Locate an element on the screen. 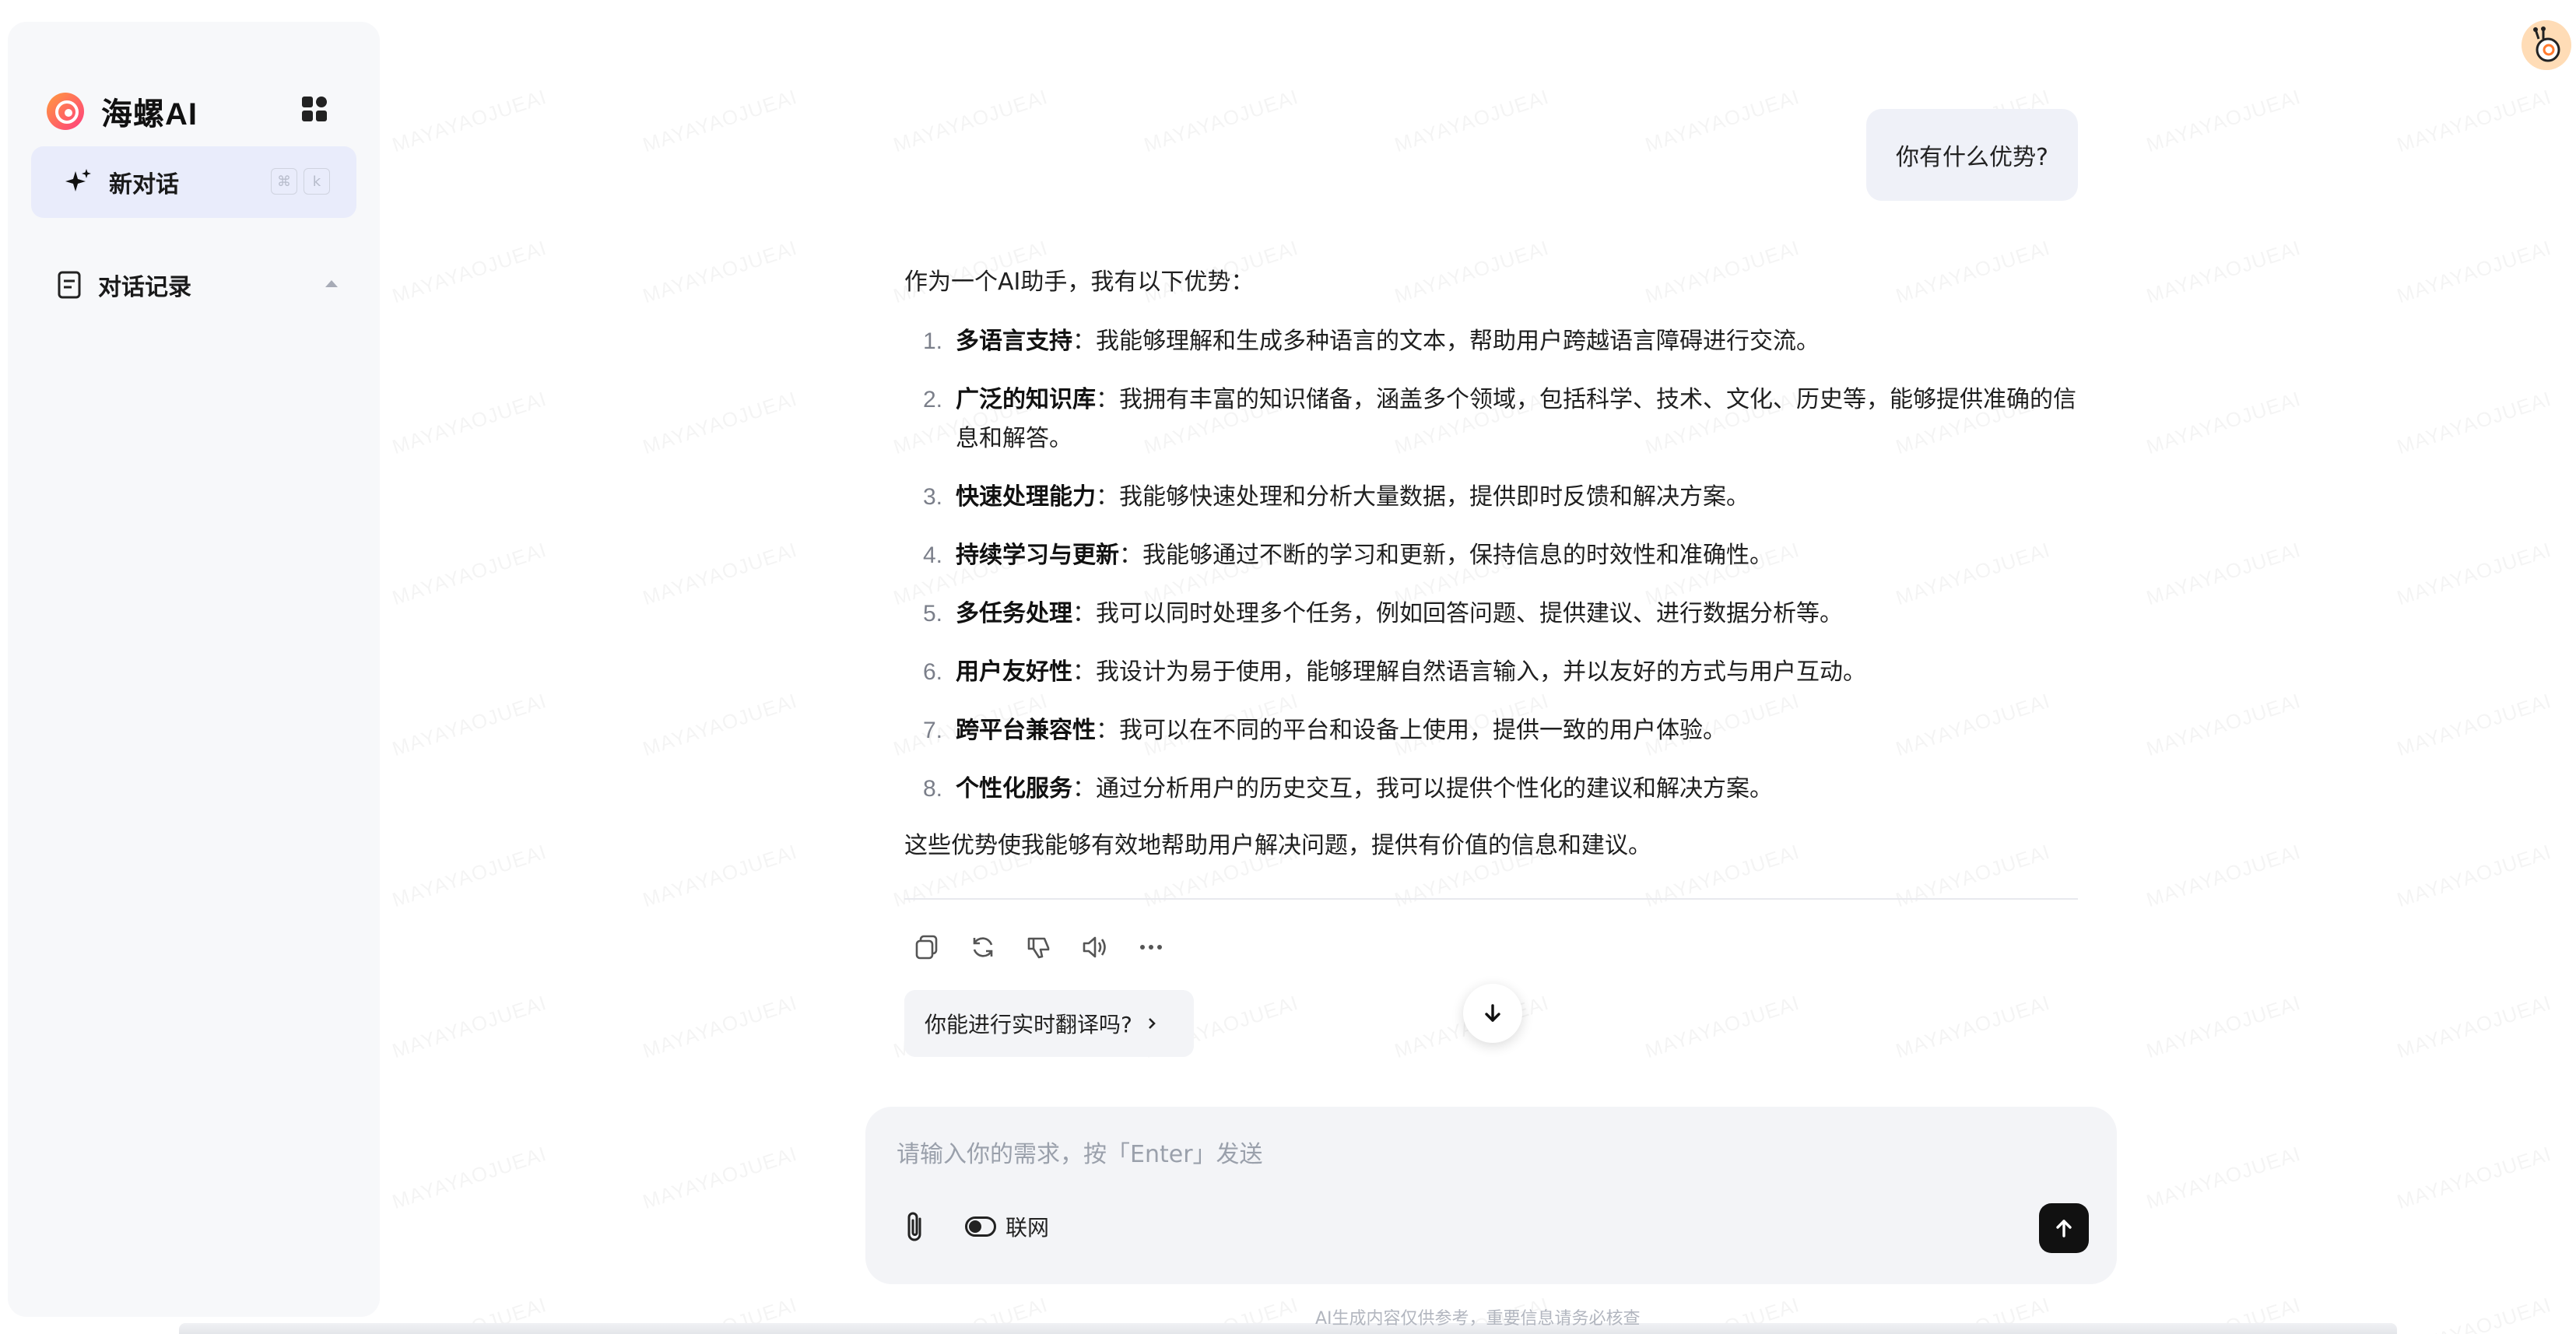 This screenshot has height=1334, width=2576. answer-list-item: 3. 快速处理能力：我能够快速处理和分析大量数据，提供即时反馈和解决方案。 is located at coordinates (1492, 497).